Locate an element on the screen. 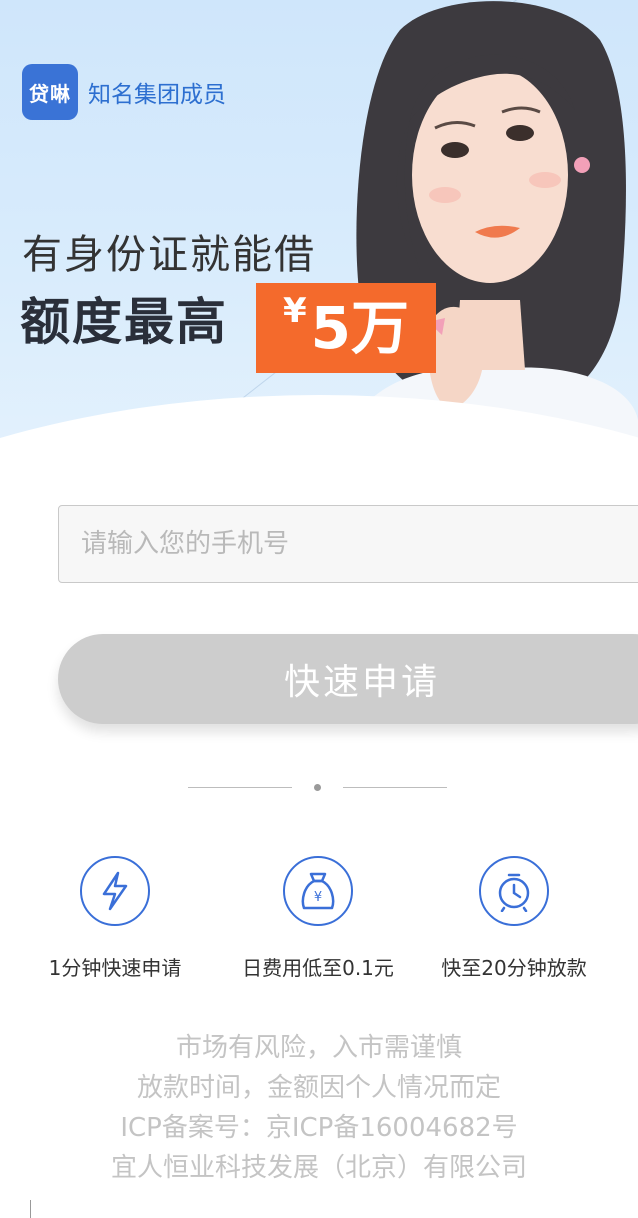 This screenshot has width=638, height=1218. feature-label: 日费用低至0.1元 is located at coordinates (318, 968).